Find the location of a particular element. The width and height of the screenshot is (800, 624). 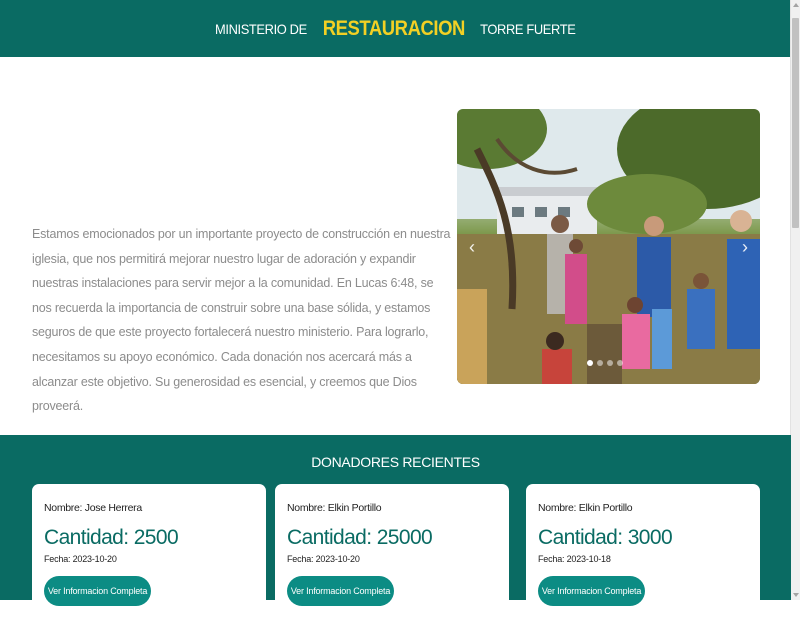

page-scrollbar is located at coordinates (795, 300).